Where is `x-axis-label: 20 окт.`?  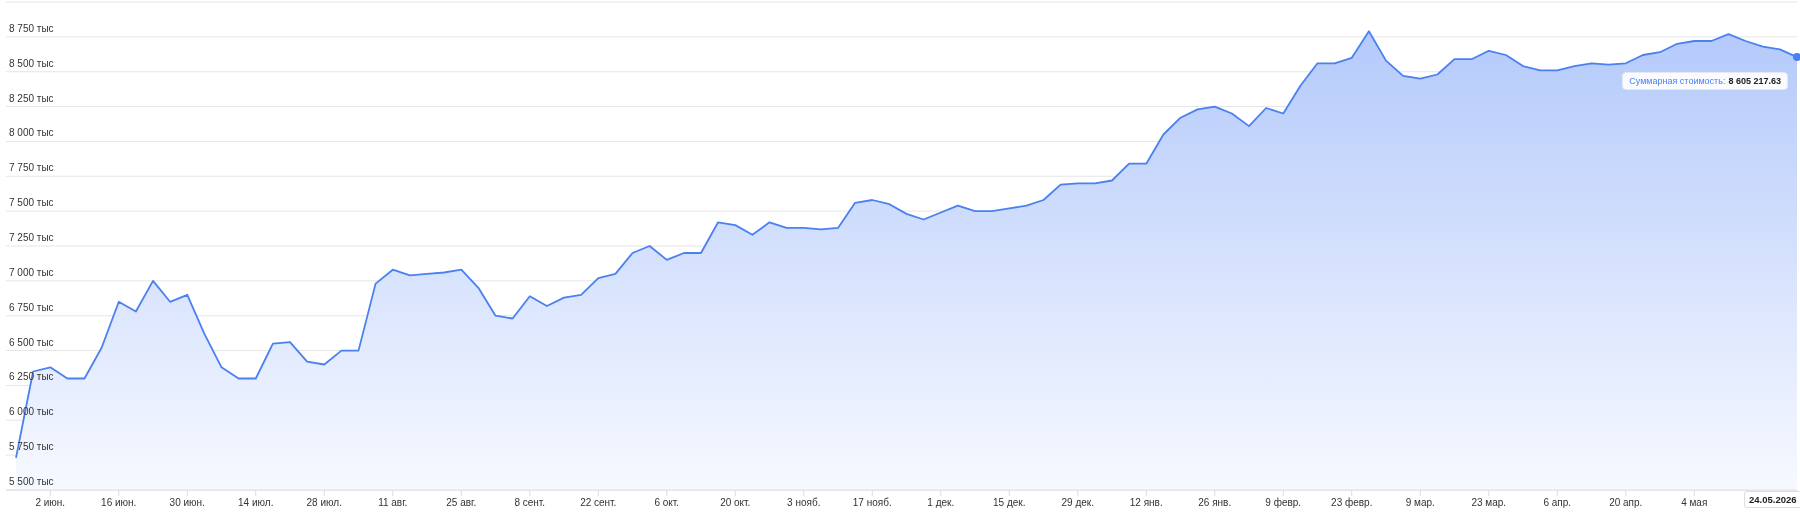
x-axis-label: 20 окт. is located at coordinates (735, 502).